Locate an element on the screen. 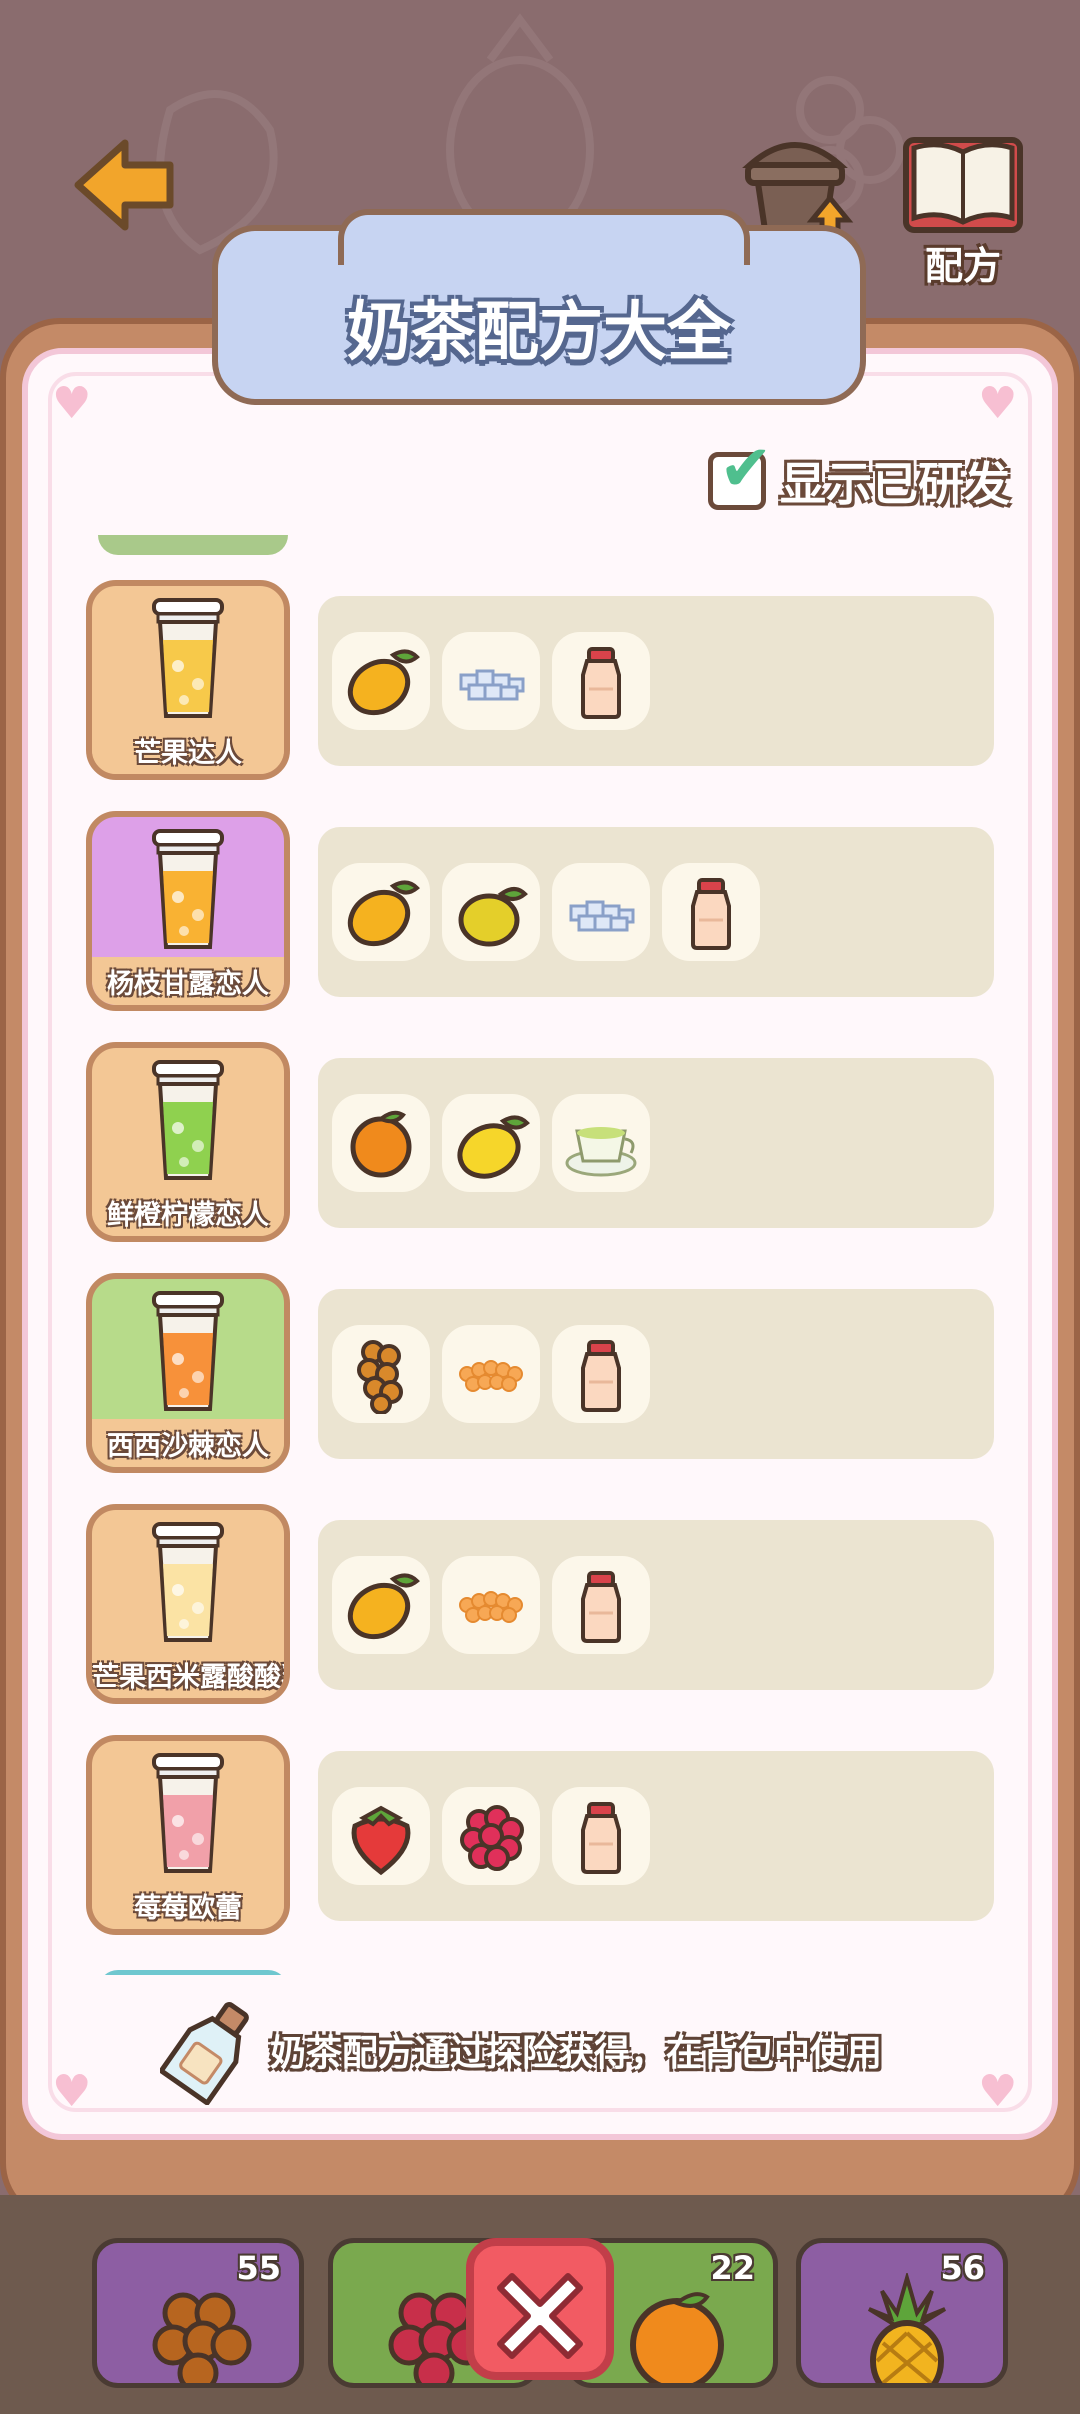 The height and width of the screenshot is (2414, 1080). recipe-row: 鲜橙柠檬恋人 is located at coordinates (546, 1142).